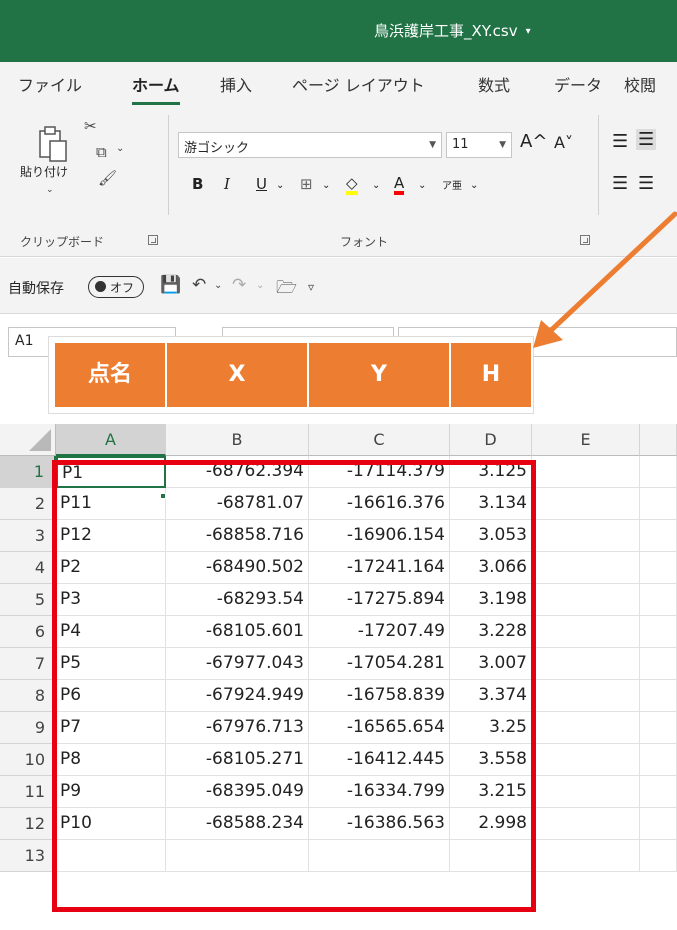 Image resolution: width=677 pixels, height=930 pixels. Describe the element at coordinates (286, 289) in the screenshot. I see `open-folder-icon: 🗁` at that location.